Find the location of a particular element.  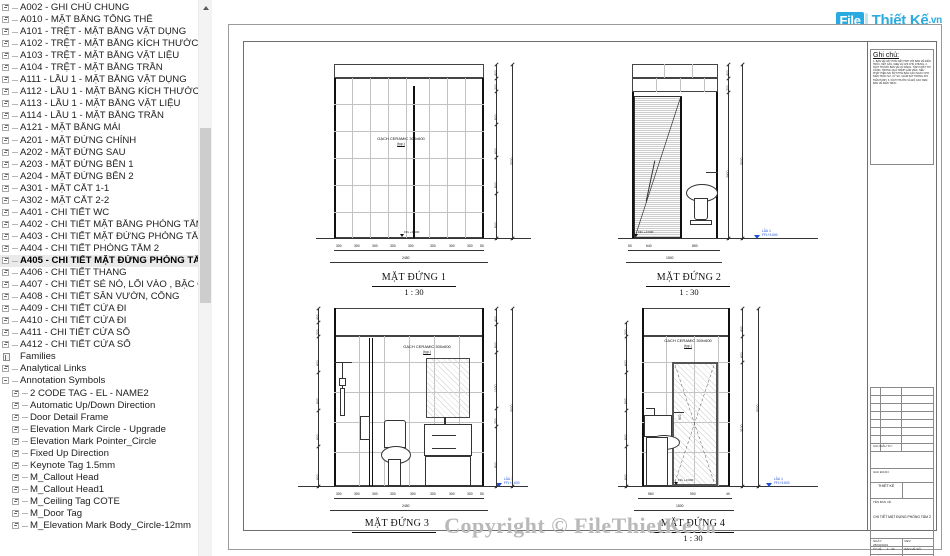

project-browser-item: Analytical Links is located at coordinates (99, 369).